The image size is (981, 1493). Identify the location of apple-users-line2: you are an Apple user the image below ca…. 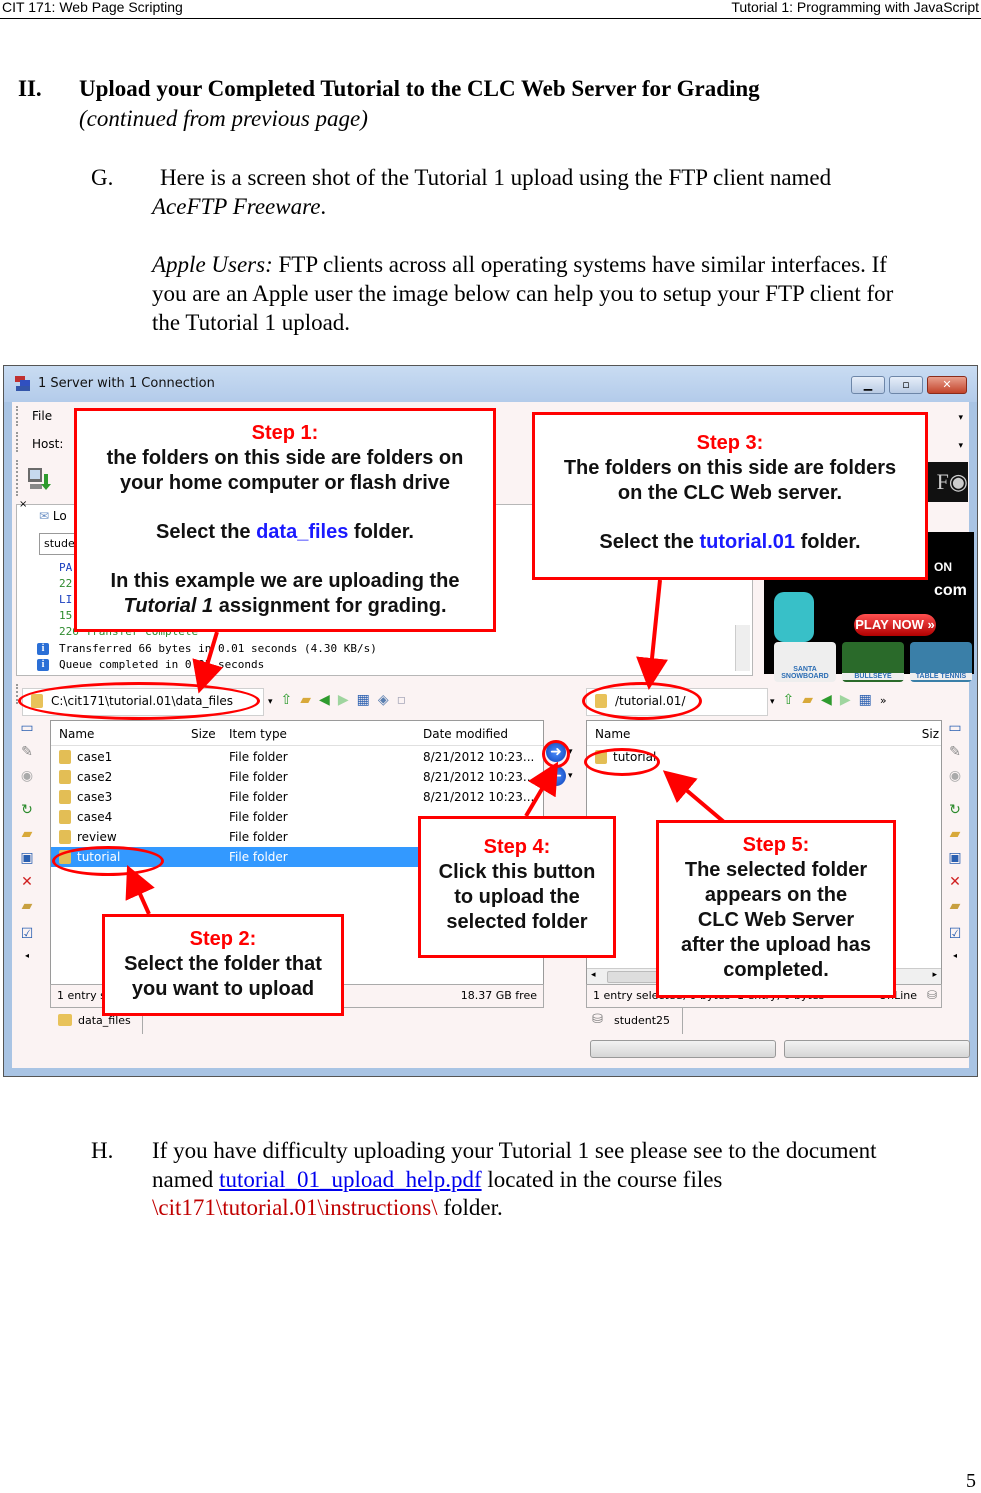
(523, 293).